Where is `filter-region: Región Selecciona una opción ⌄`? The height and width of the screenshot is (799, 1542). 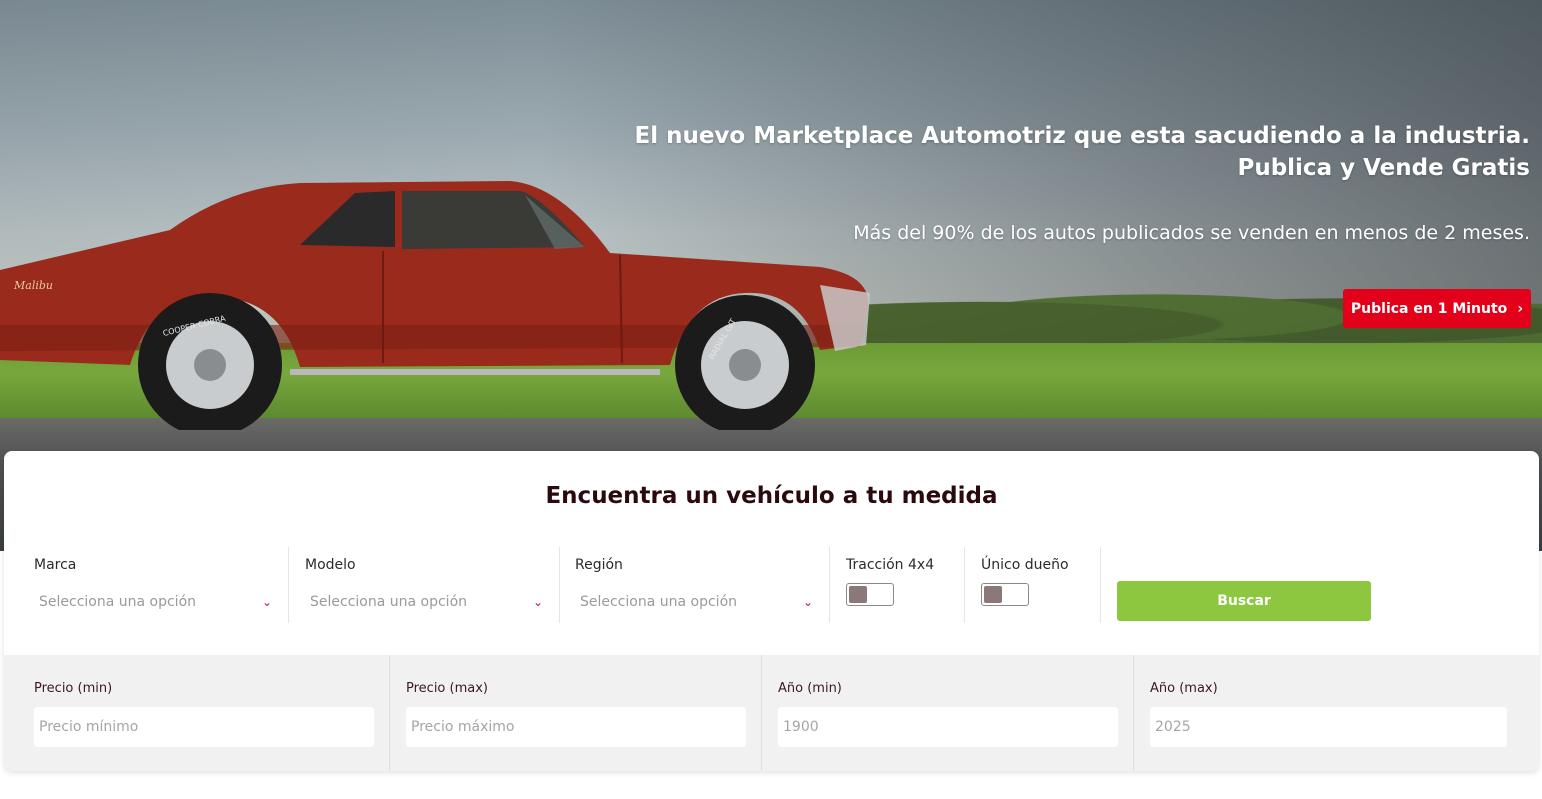 filter-region: Región Selecciona una opción ⌄ is located at coordinates (695, 585).